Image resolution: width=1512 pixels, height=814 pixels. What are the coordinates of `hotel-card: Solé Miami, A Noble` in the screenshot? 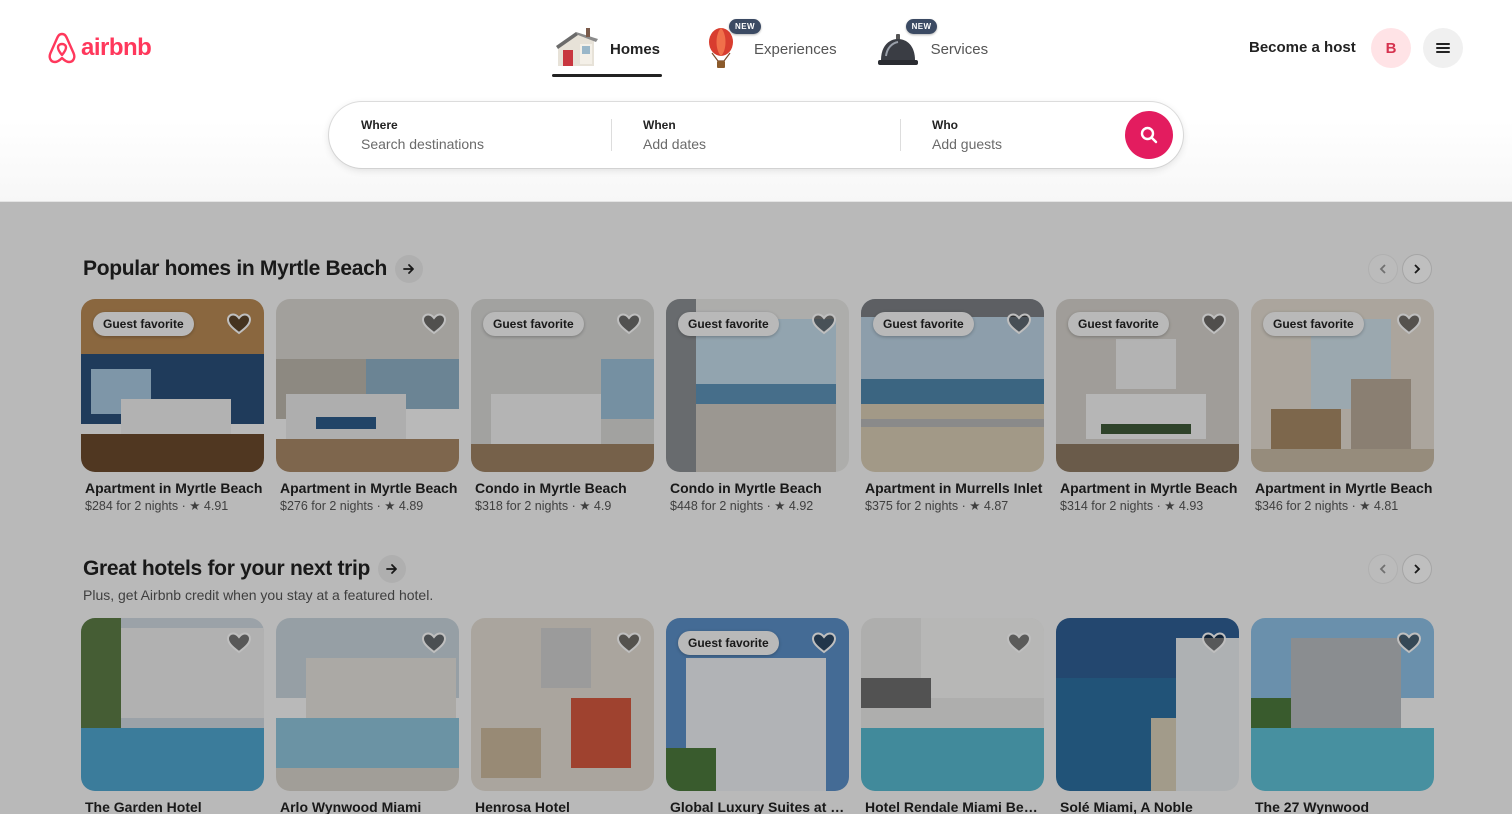 It's located at (1147, 716).